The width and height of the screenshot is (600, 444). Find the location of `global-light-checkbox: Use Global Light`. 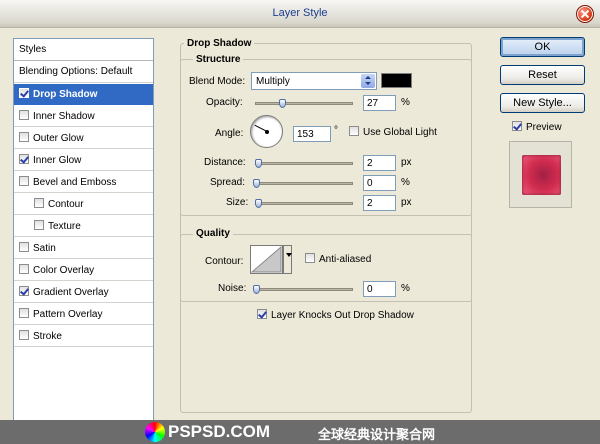

global-light-checkbox: Use Global Light is located at coordinates (393, 132).